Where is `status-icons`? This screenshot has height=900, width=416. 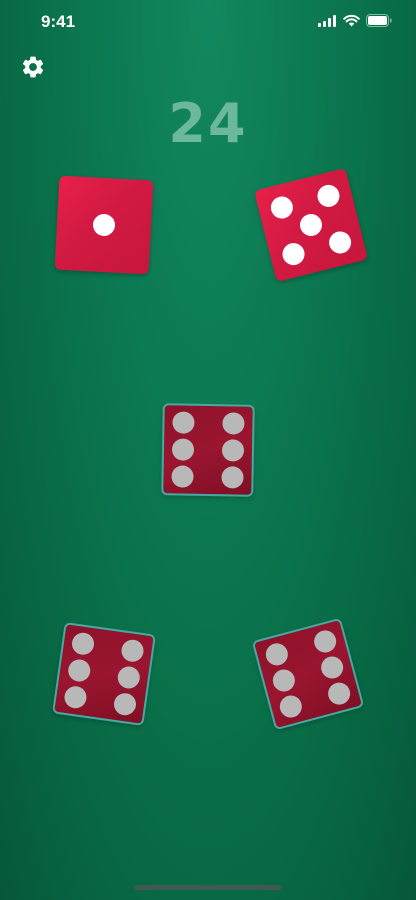 status-icons is located at coordinates (355, 20).